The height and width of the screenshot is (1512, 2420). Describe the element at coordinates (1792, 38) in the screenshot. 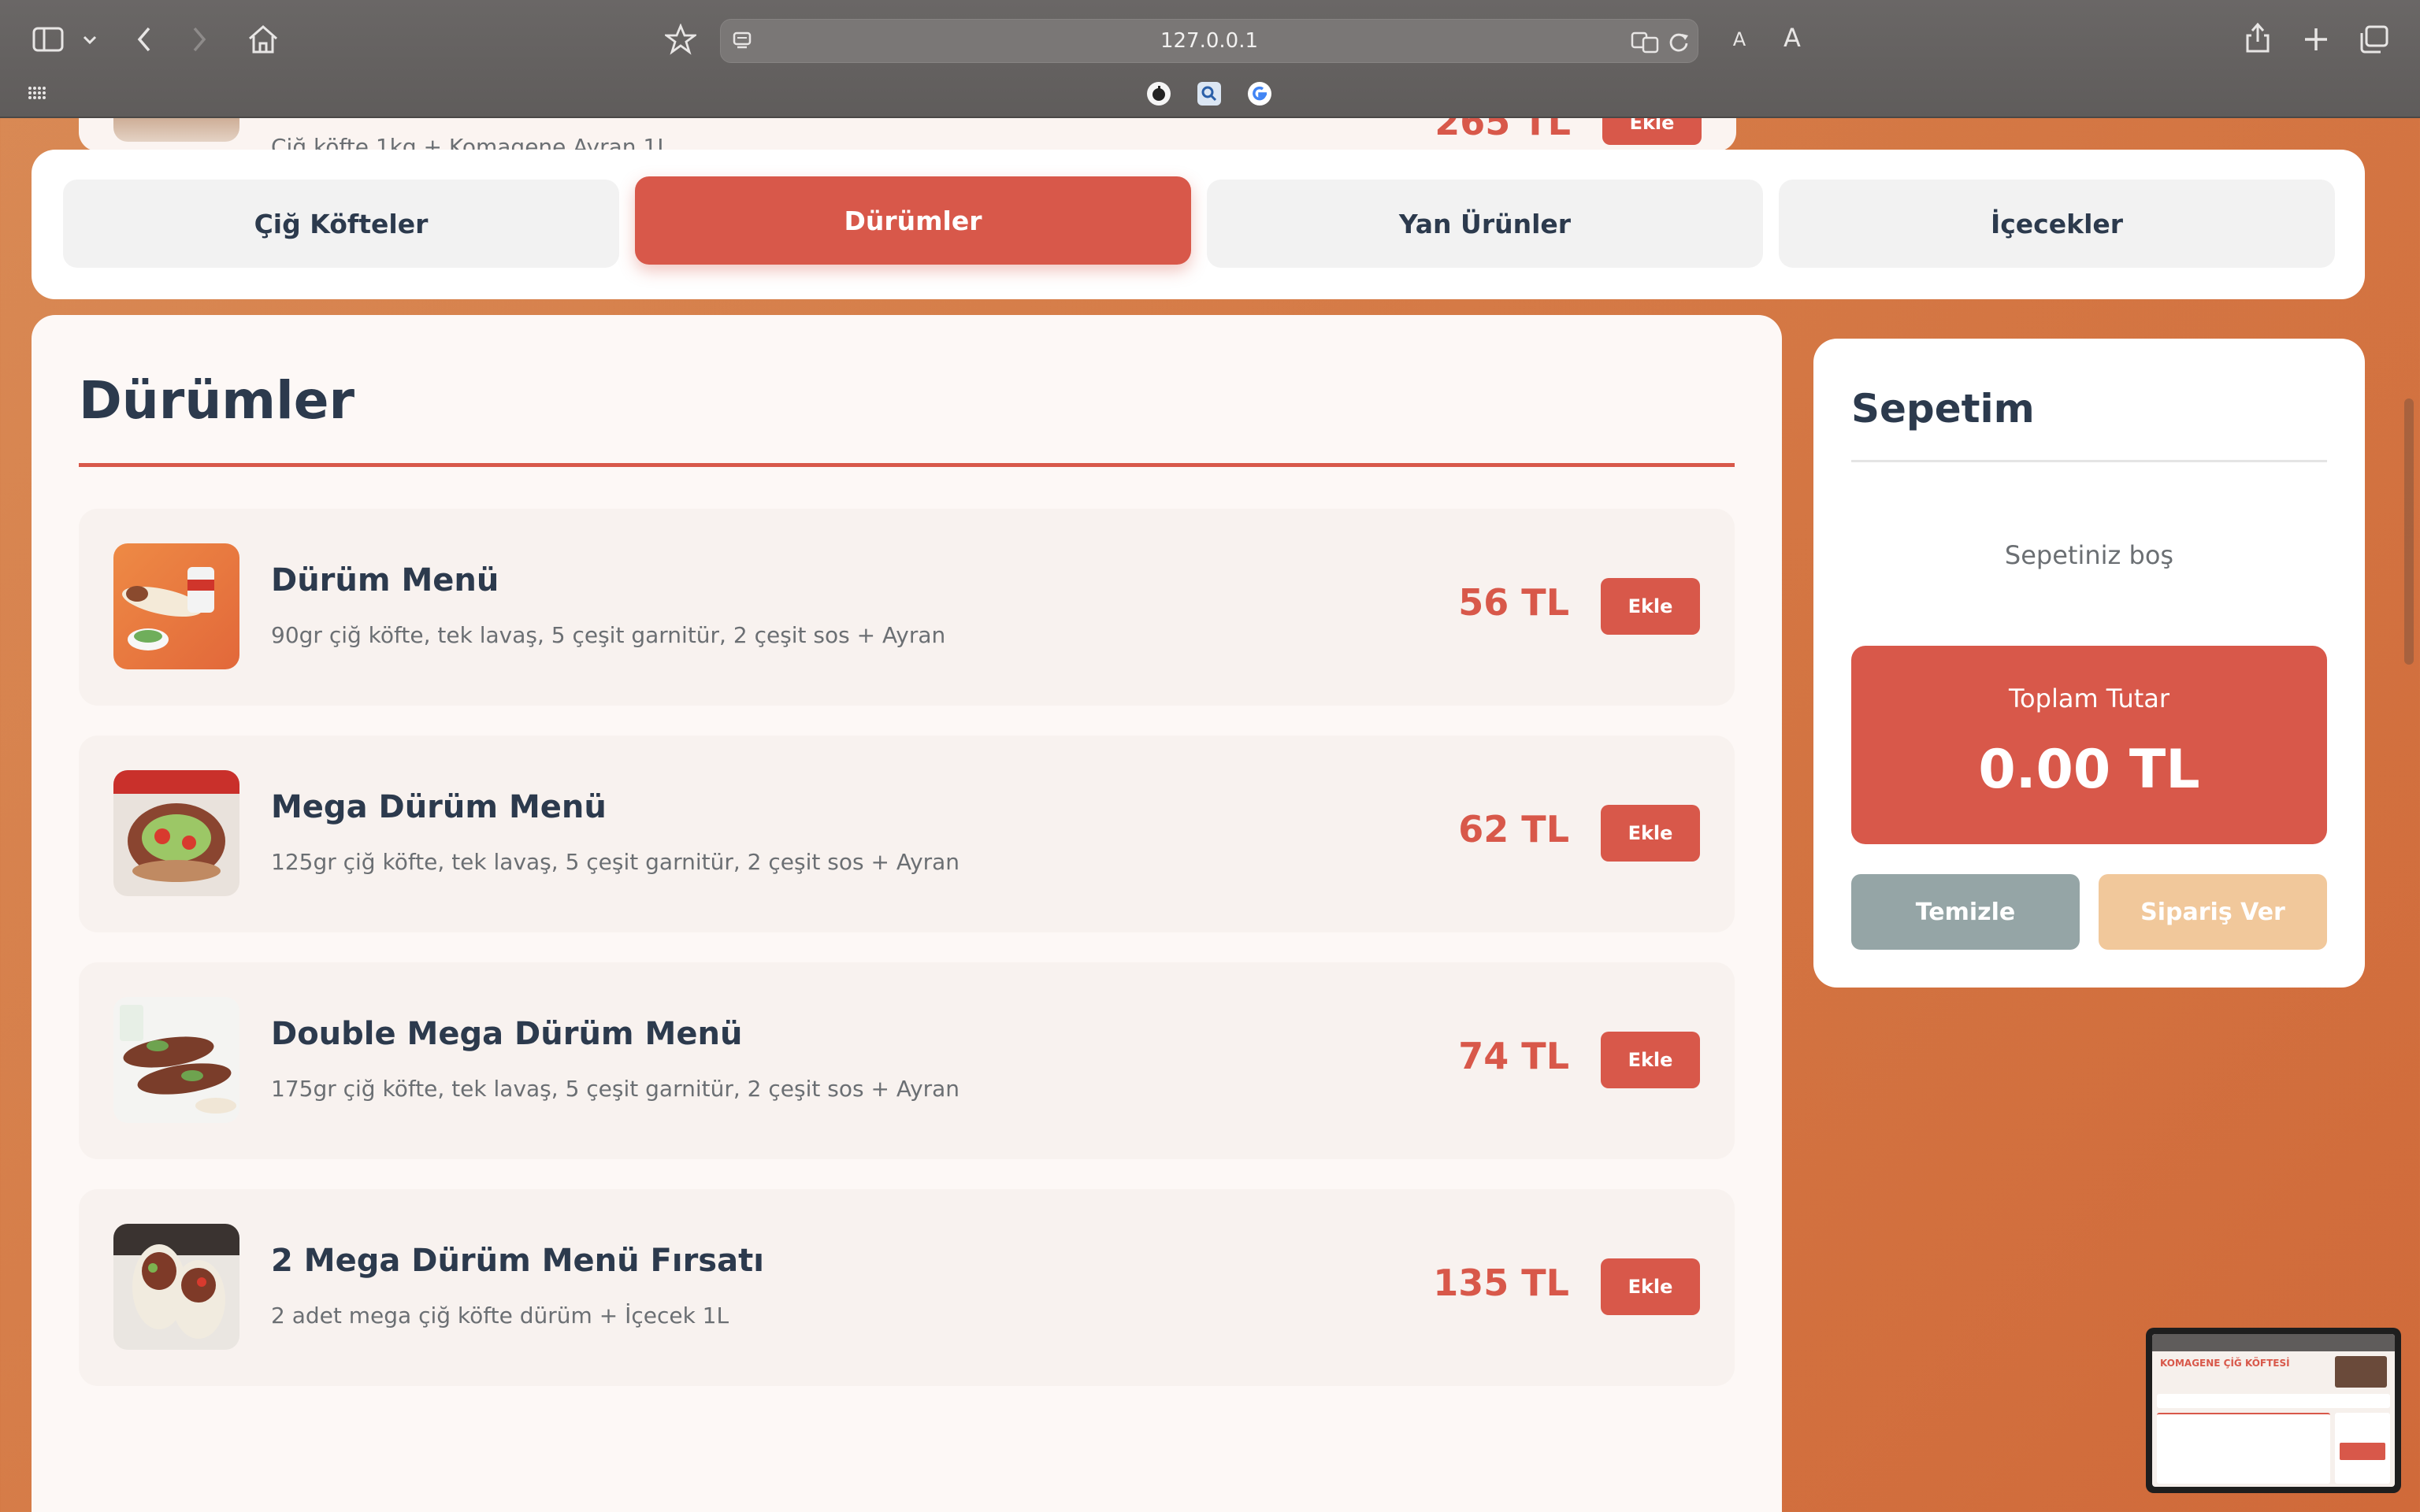

I see `text-larger-button: A` at that location.